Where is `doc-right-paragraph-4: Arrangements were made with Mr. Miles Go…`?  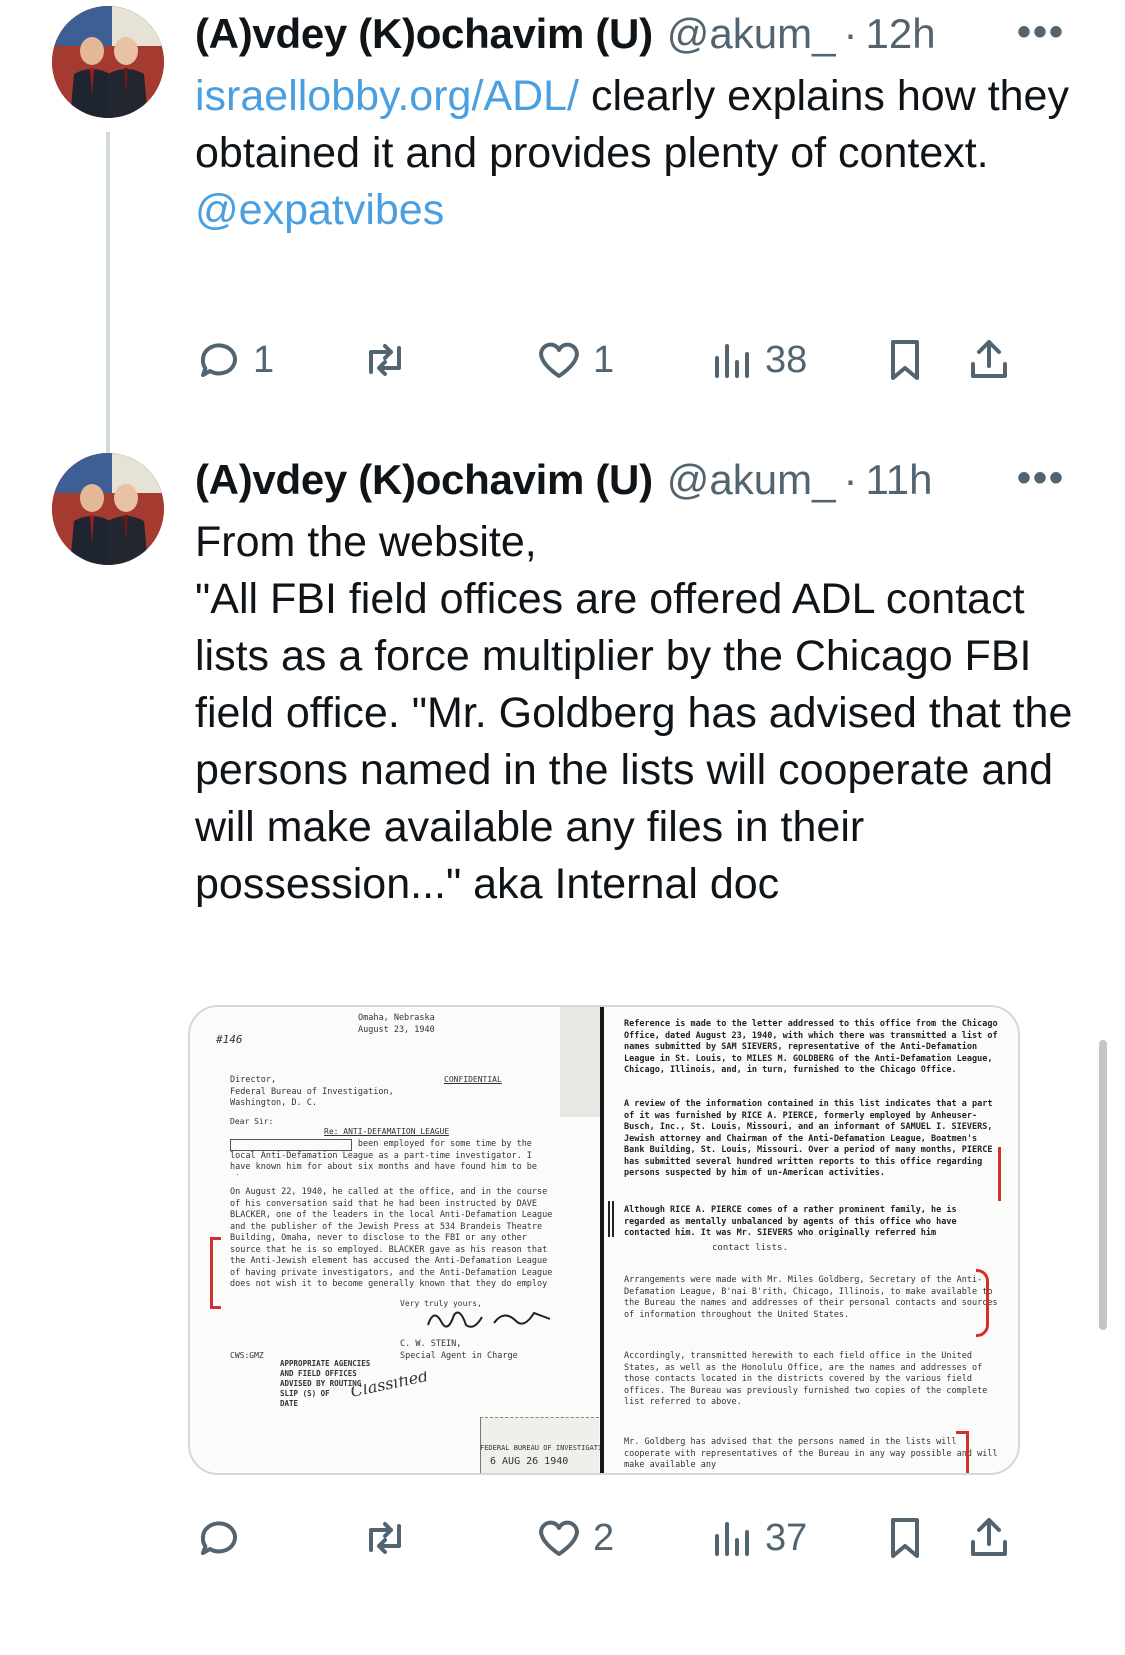 doc-right-paragraph-4: Arrangements were made with Mr. Miles Go… is located at coordinates (811, 1297).